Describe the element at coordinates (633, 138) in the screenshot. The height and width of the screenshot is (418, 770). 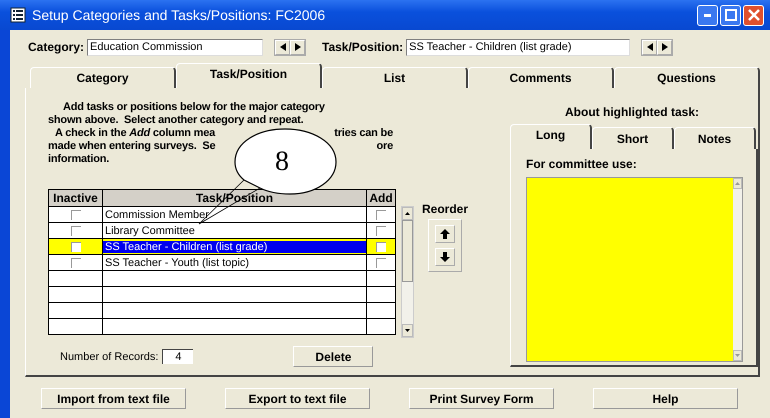
I see `tab: Short` at that location.